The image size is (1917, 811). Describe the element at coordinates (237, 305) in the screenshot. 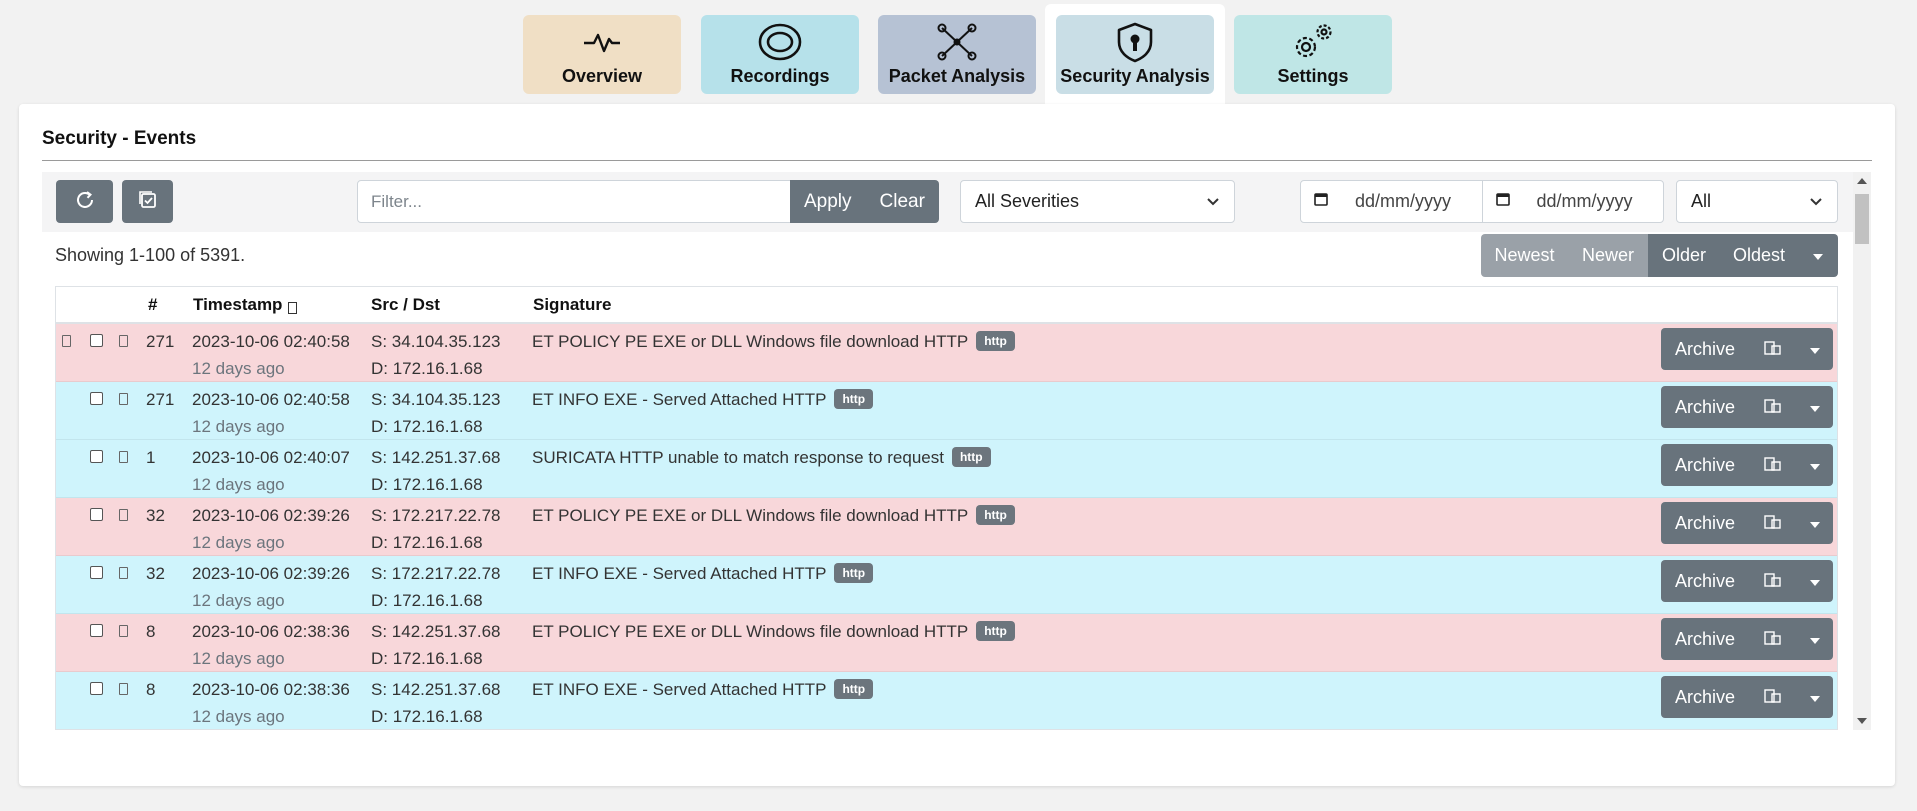

I see `header-timestamp: Timestamp` at that location.